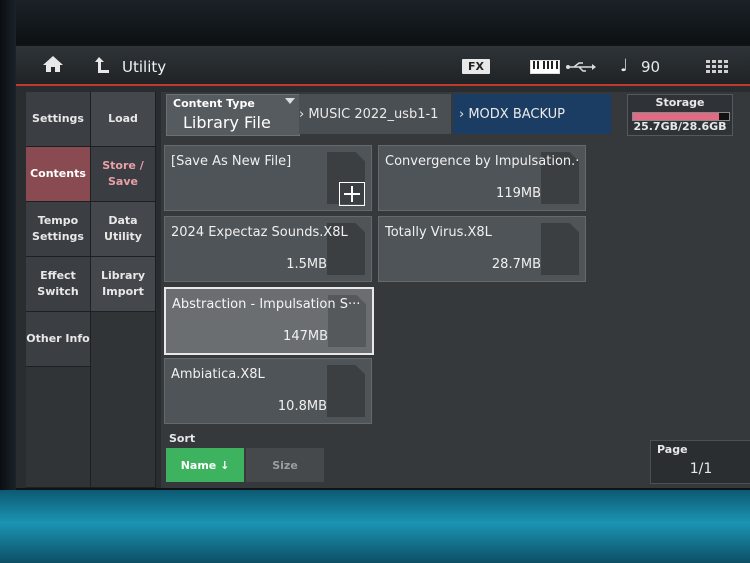  I want to click on fx-badge: FX, so click(476, 66).